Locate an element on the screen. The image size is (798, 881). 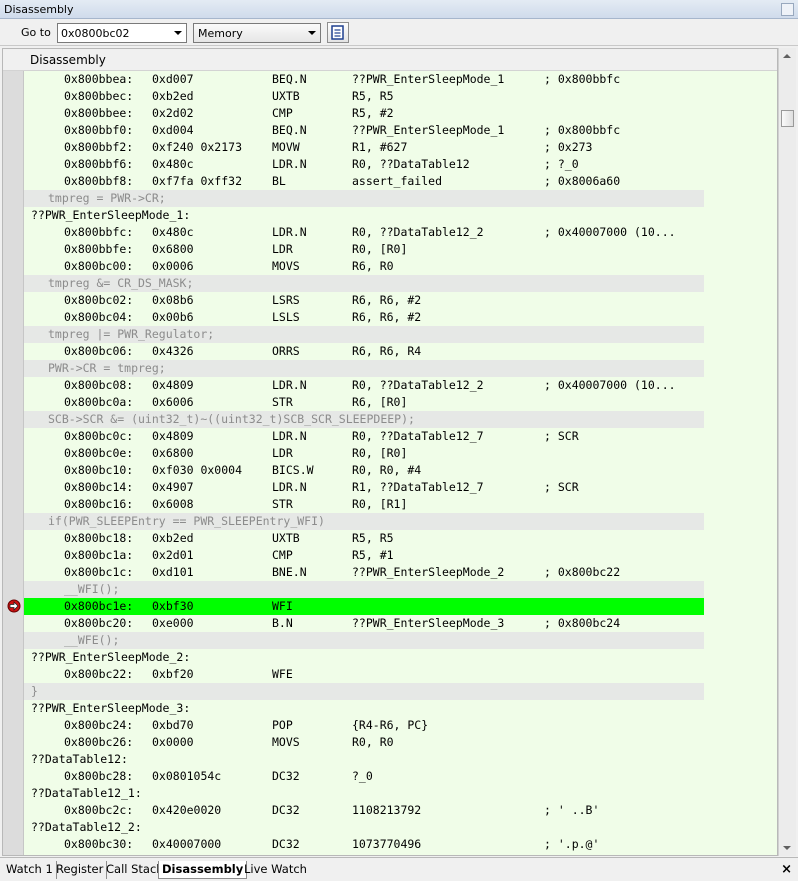
current-instruction-row: 0x800bc1e: 0xbf30 WFI is located at coordinates (364, 606).